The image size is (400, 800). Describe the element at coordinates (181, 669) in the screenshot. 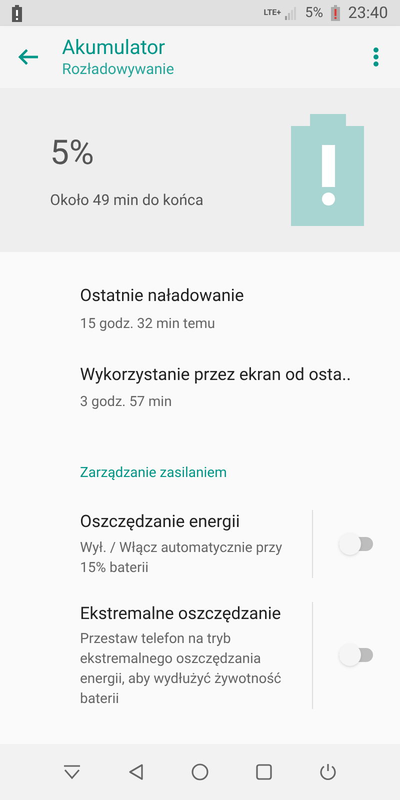

I see `item-subtitle: Przestaw telefon na tryb ekstremalnego oszczędzania energii, aby wydłużyć żywotność baterii` at that location.